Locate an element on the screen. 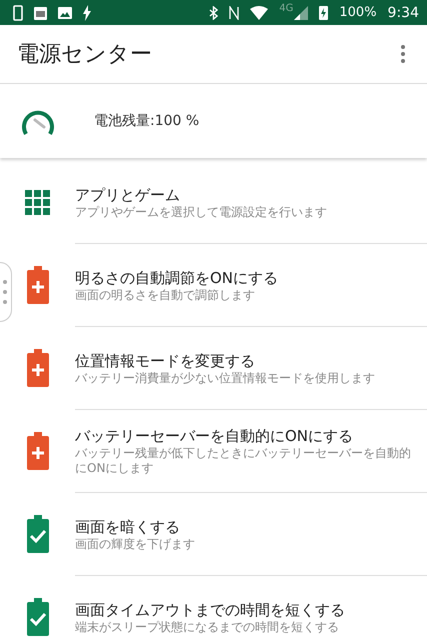 This screenshot has width=427, height=640. grid-icon is located at coordinates (37, 202).